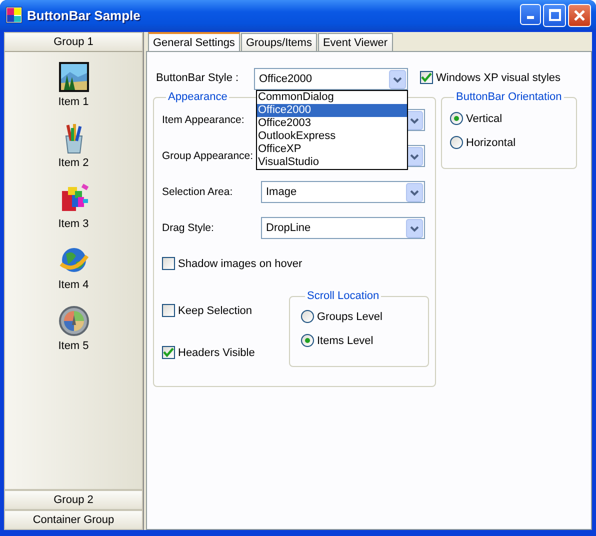 The height and width of the screenshot is (536, 596). What do you see at coordinates (332, 97) in the screenshot?
I see `list-option: CommonDialog` at bounding box center [332, 97].